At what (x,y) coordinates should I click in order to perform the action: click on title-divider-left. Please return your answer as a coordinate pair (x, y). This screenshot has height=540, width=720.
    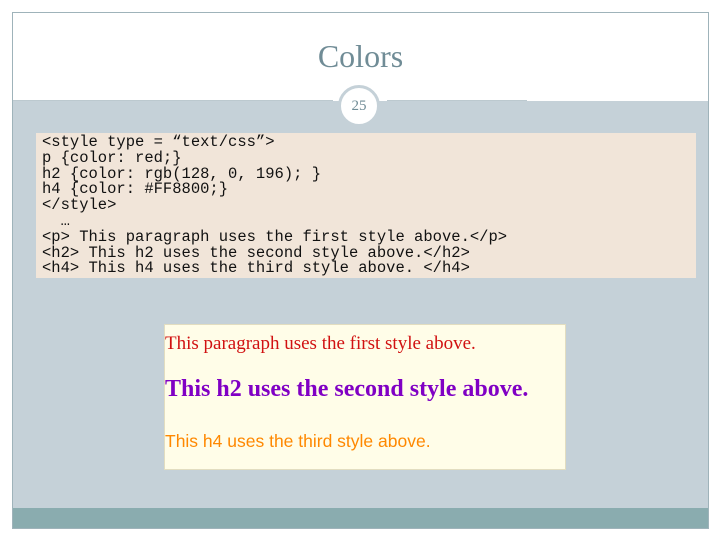
    Looking at the image, I should click on (173, 100).